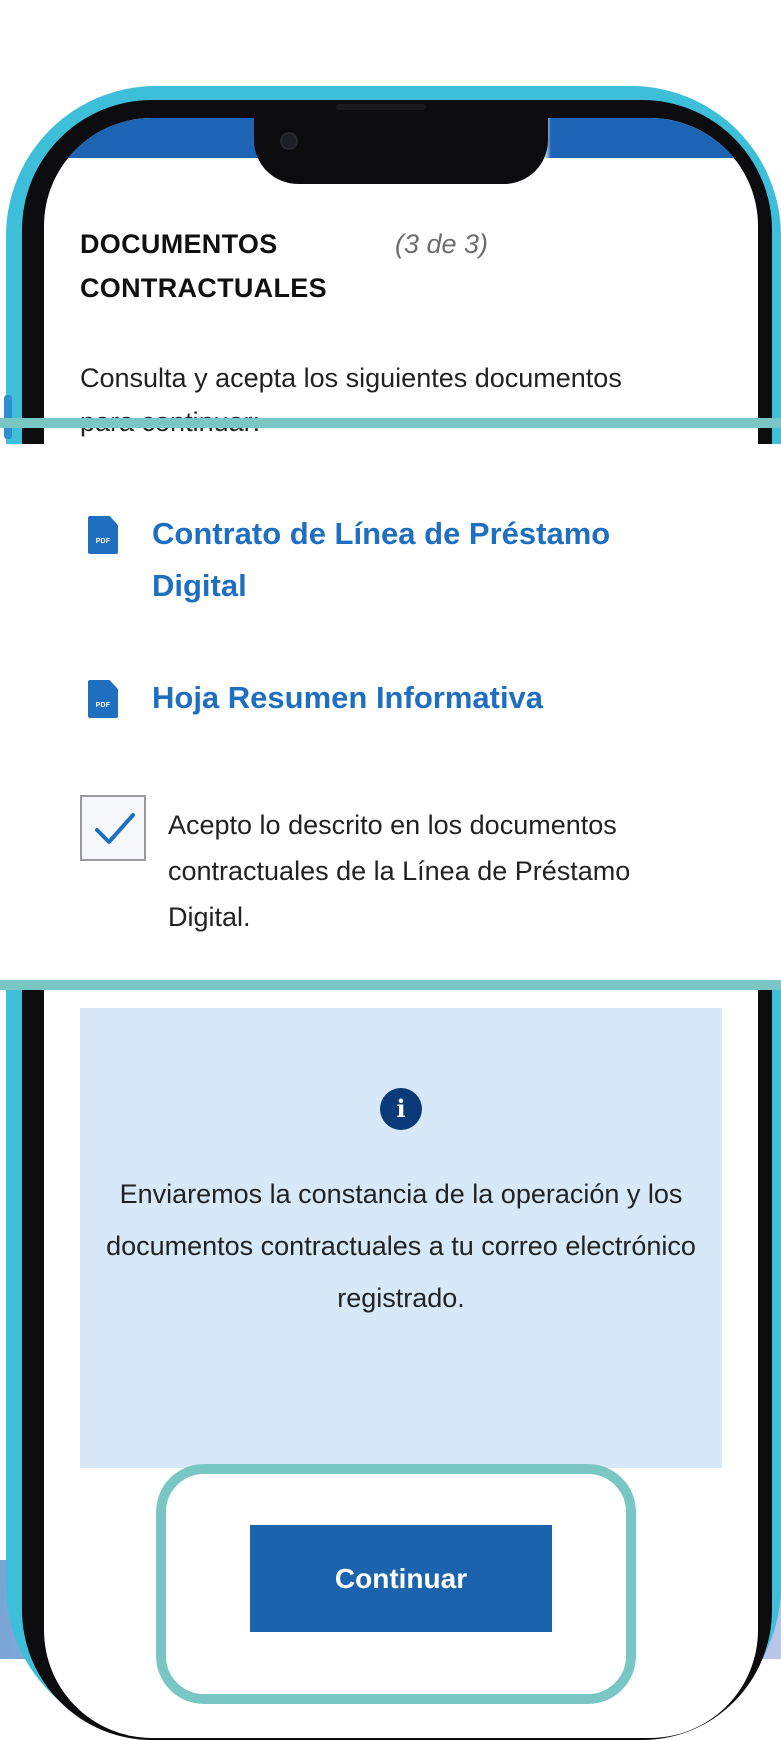 The image size is (781, 1740). I want to click on highlight-line-bottom, so click(390, 985).